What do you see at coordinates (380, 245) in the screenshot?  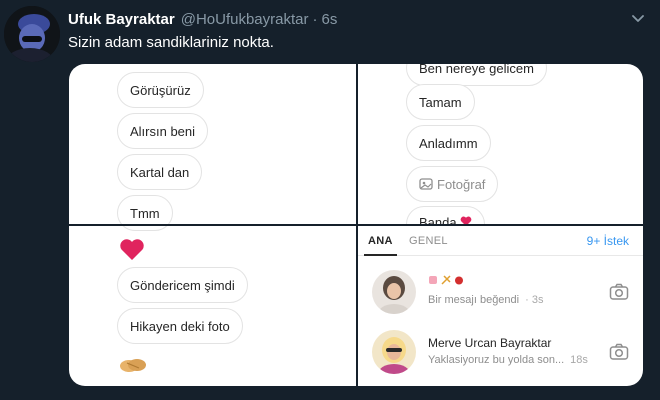 I see `tab-primary: ANA` at bounding box center [380, 245].